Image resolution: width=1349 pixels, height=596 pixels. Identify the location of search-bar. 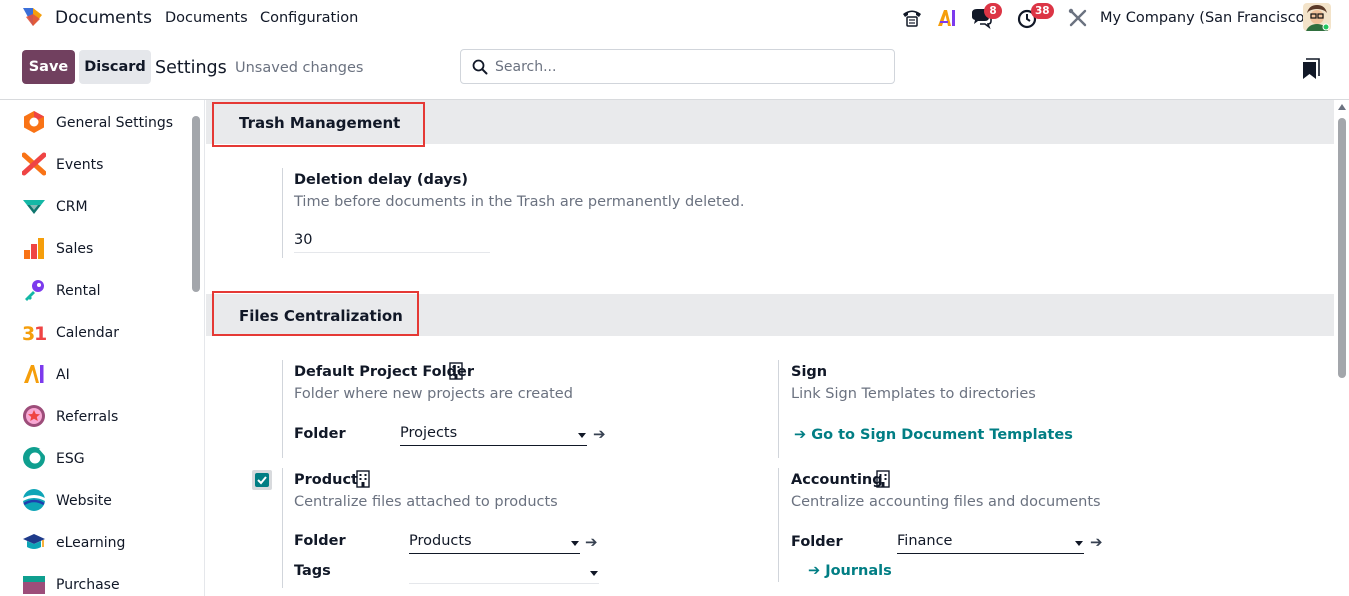
(677, 66).